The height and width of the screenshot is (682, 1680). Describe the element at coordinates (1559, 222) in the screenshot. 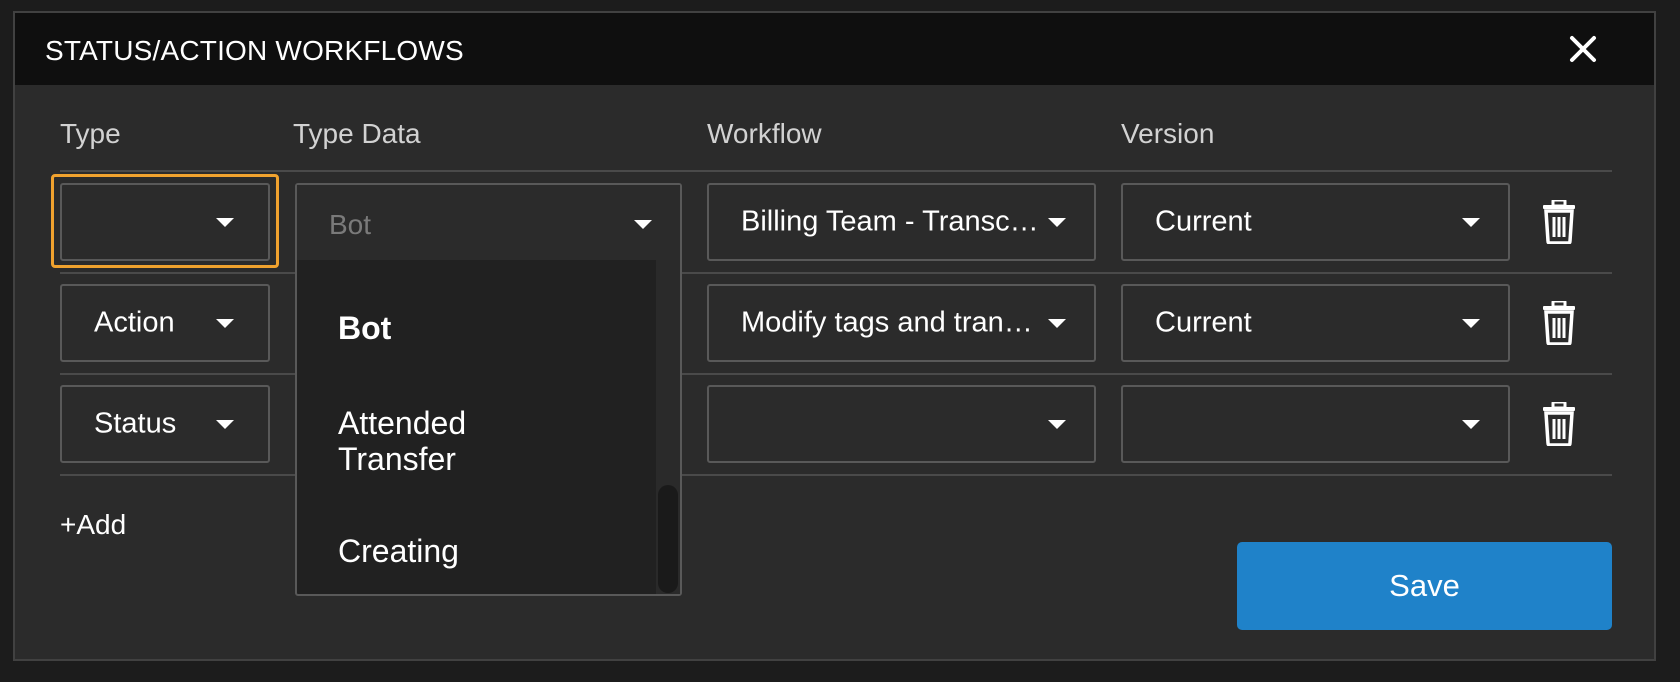

I see `row-1-trash-icon` at that location.